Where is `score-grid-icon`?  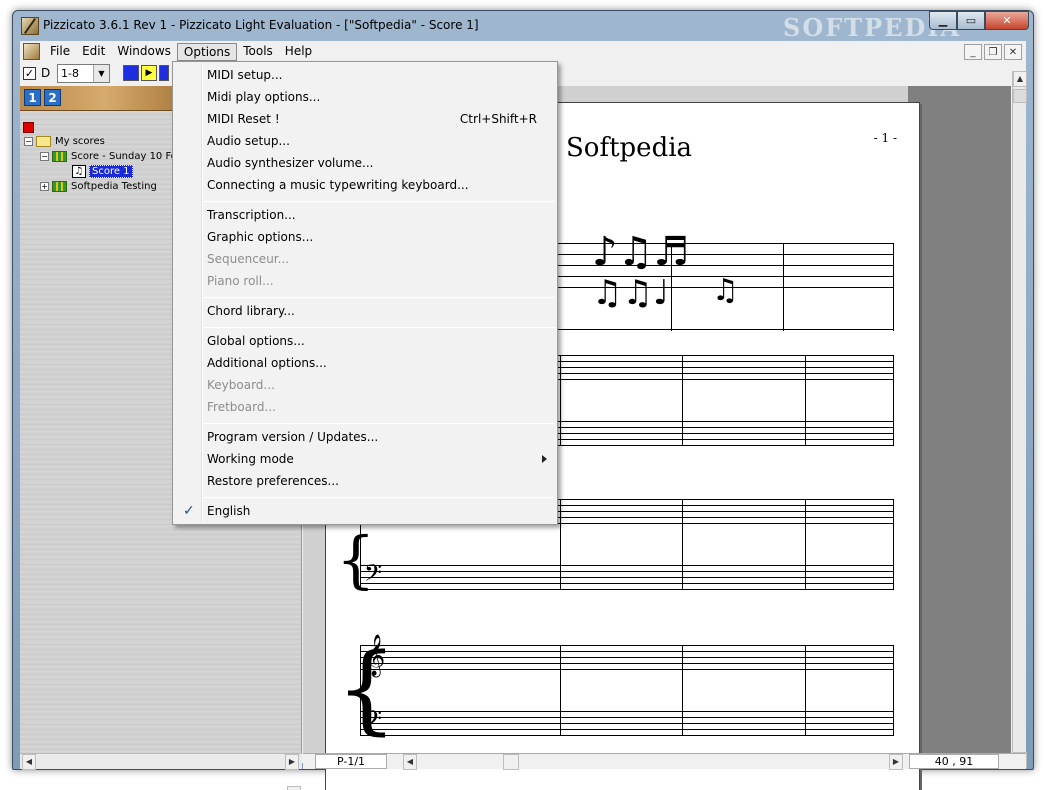 score-grid-icon is located at coordinates (59, 156).